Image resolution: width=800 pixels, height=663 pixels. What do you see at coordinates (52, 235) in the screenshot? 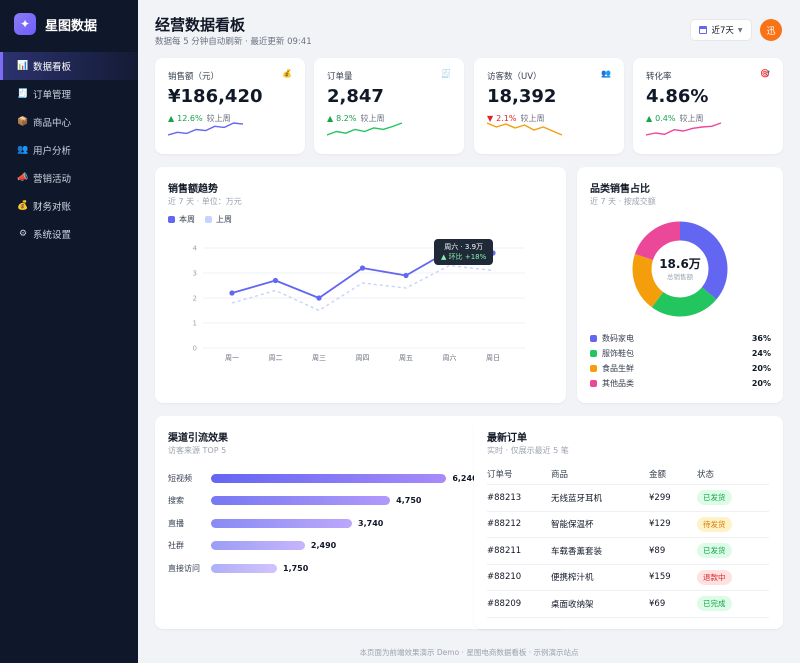
I see `sidebar-item-label: 系统设置` at bounding box center [52, 235].